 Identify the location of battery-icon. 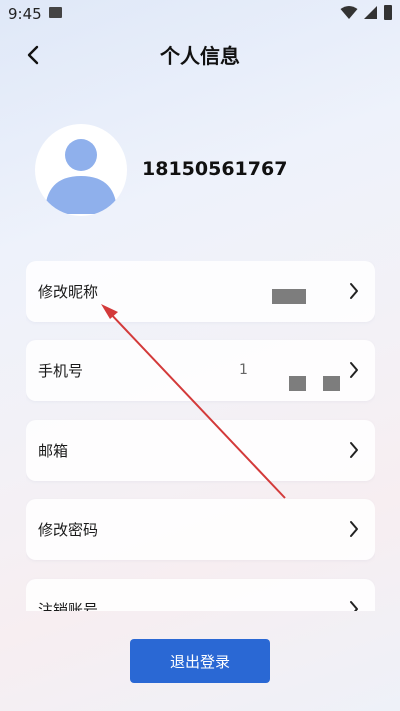
(388, 12).